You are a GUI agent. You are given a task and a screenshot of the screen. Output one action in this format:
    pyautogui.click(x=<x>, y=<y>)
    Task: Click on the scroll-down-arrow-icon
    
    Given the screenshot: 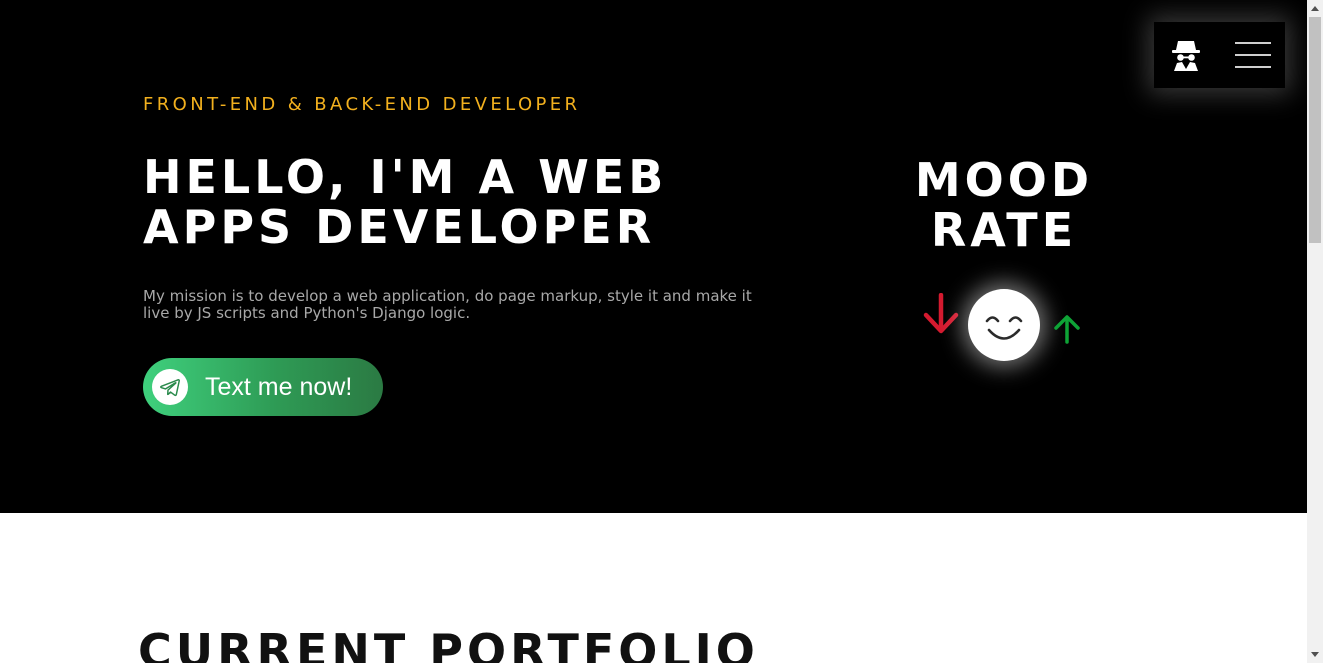 What is the action you would take?
    pyautogui.click(x=1315, y=654)
    